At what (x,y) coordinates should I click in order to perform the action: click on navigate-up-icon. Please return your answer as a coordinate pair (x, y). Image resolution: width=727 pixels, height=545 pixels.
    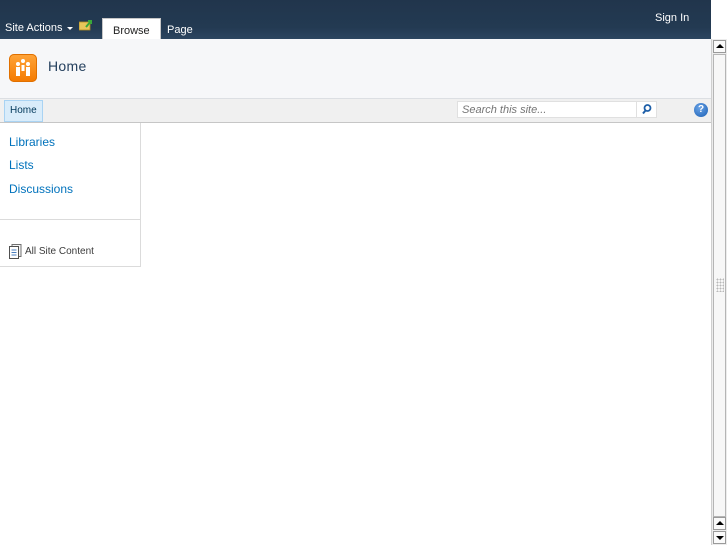
    Looking at the image, I should click on (86, 25).